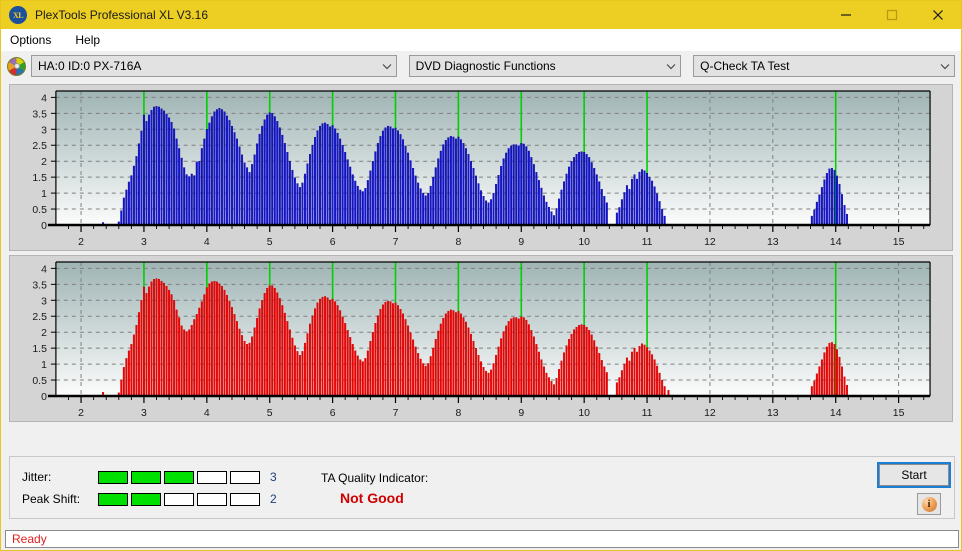 The width and height of the screenshot is (962, 551). What do you see at coordinates (90, 66) in the screenshot?
I see `drive-select-value: HA:0 ID:0 PX-716A` at bounding box center [90, 66].